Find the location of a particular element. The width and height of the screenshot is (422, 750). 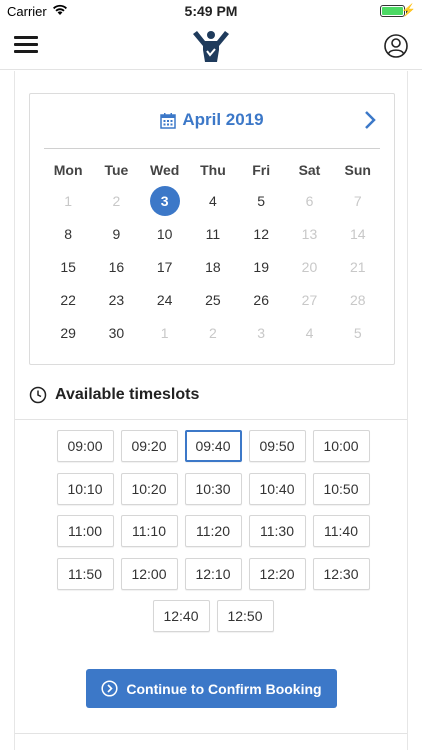

calendar-day: 23 is located at coordinates (116, 300).